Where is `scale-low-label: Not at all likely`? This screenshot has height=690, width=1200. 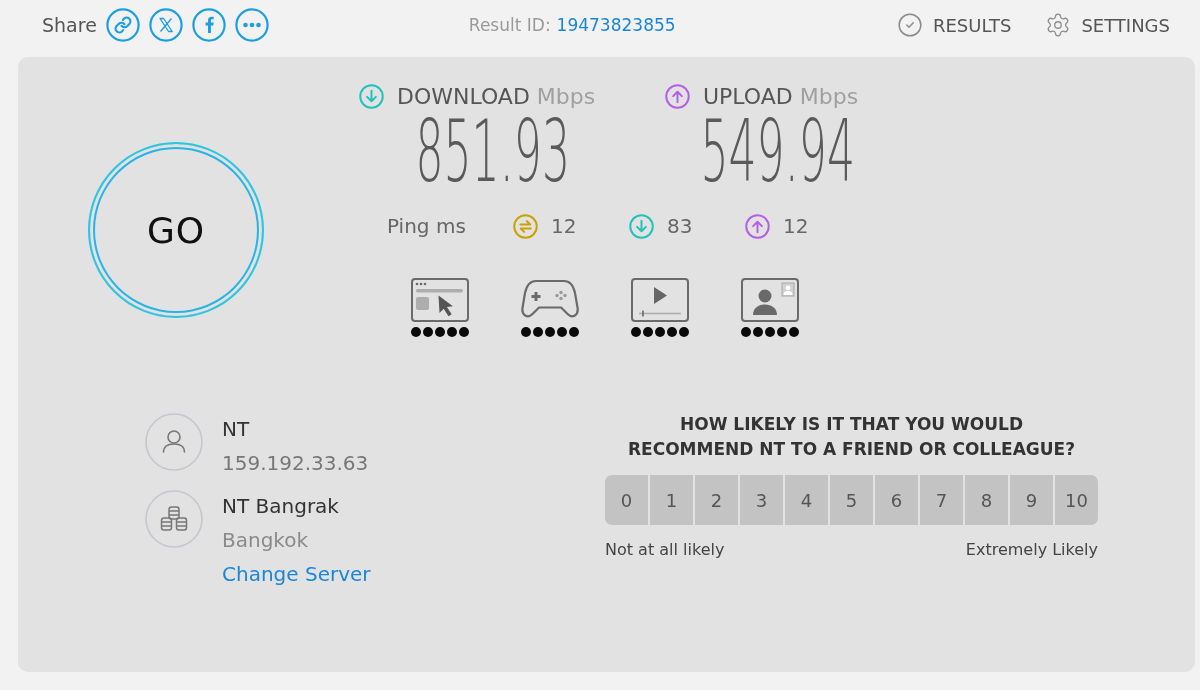
scale-low-label: Not at all likely is located at coordinates (665, 550).